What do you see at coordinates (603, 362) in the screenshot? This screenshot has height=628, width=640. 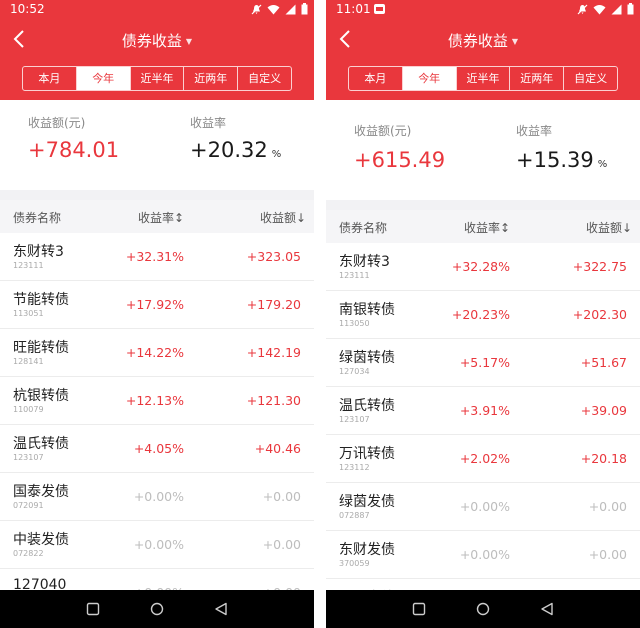 I see `bond-amount: +51.67` at bounding box center [603, 362].